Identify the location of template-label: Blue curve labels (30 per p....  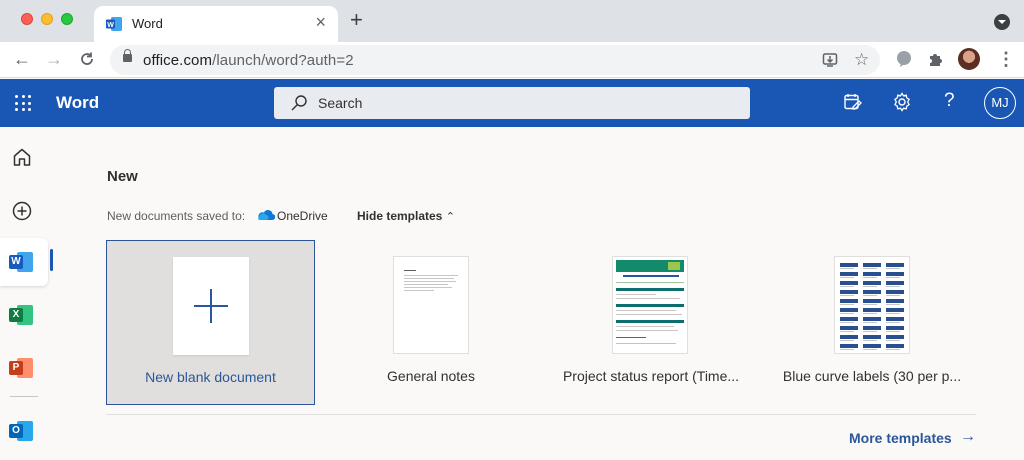
(872, 376).